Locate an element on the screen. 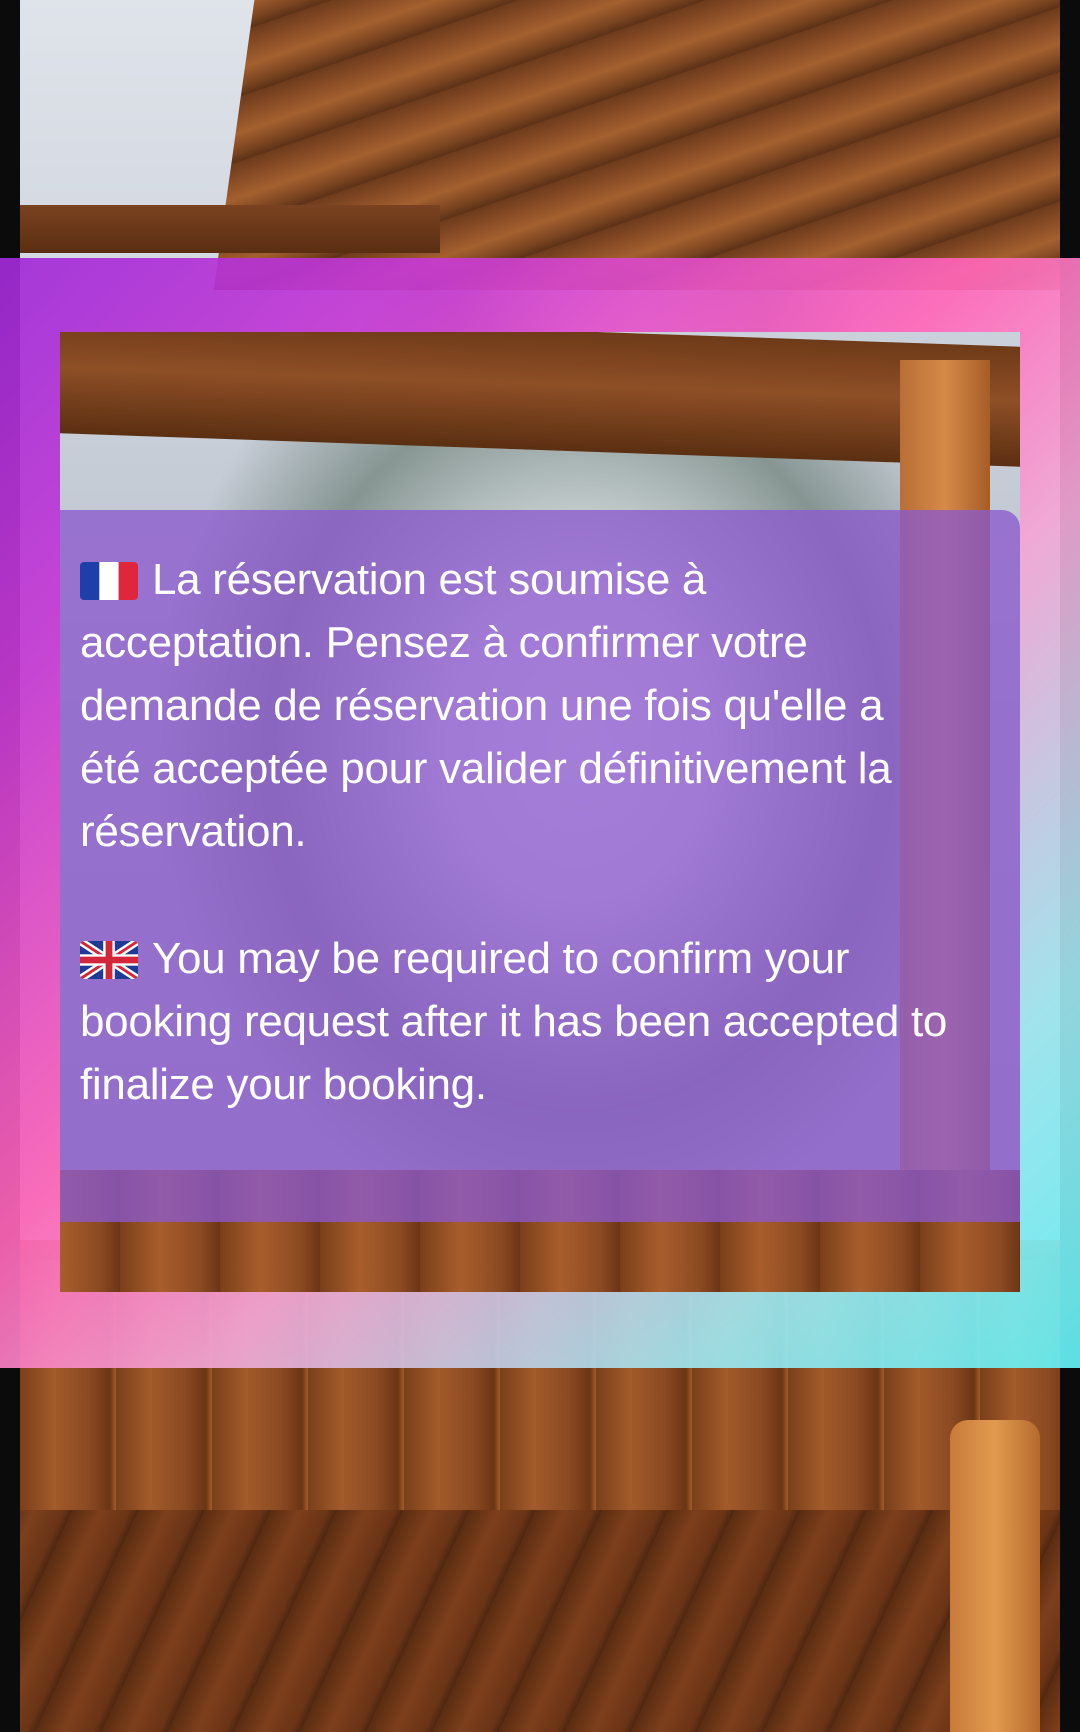 The width and height of the screenshot is (1080, 1732). uk-flag-icon is located at coordinates (109, 960).